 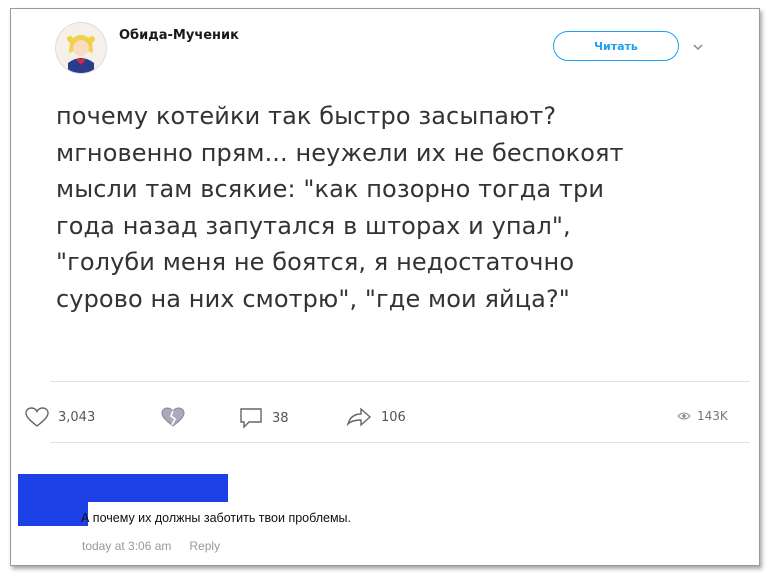 I want to click on eye-icon, so click(x=684, y=416).